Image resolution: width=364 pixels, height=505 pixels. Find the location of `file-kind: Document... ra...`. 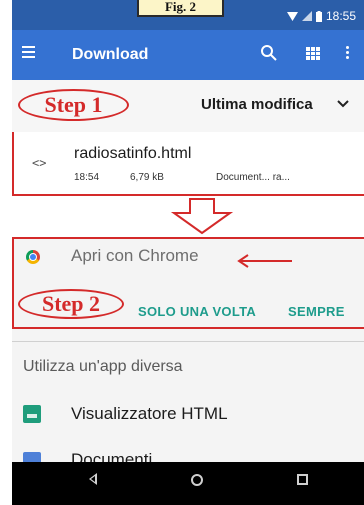

file-kind: Document... ra... is located at coordinates (253, 177).